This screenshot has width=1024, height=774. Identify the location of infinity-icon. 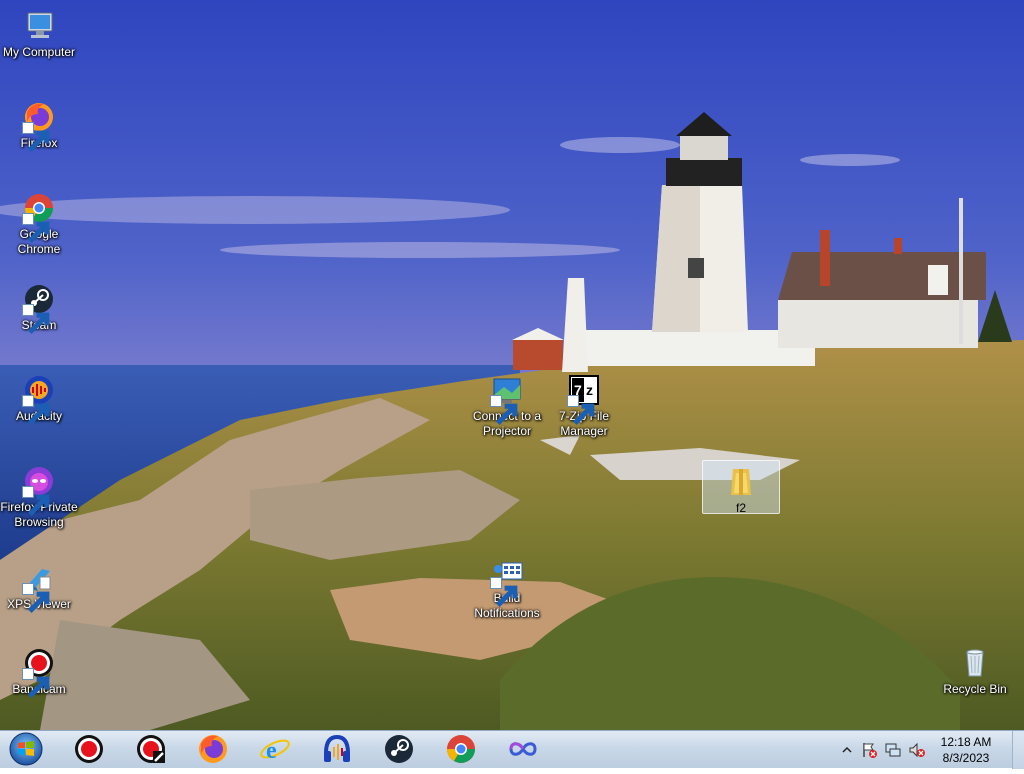
(523, 749).